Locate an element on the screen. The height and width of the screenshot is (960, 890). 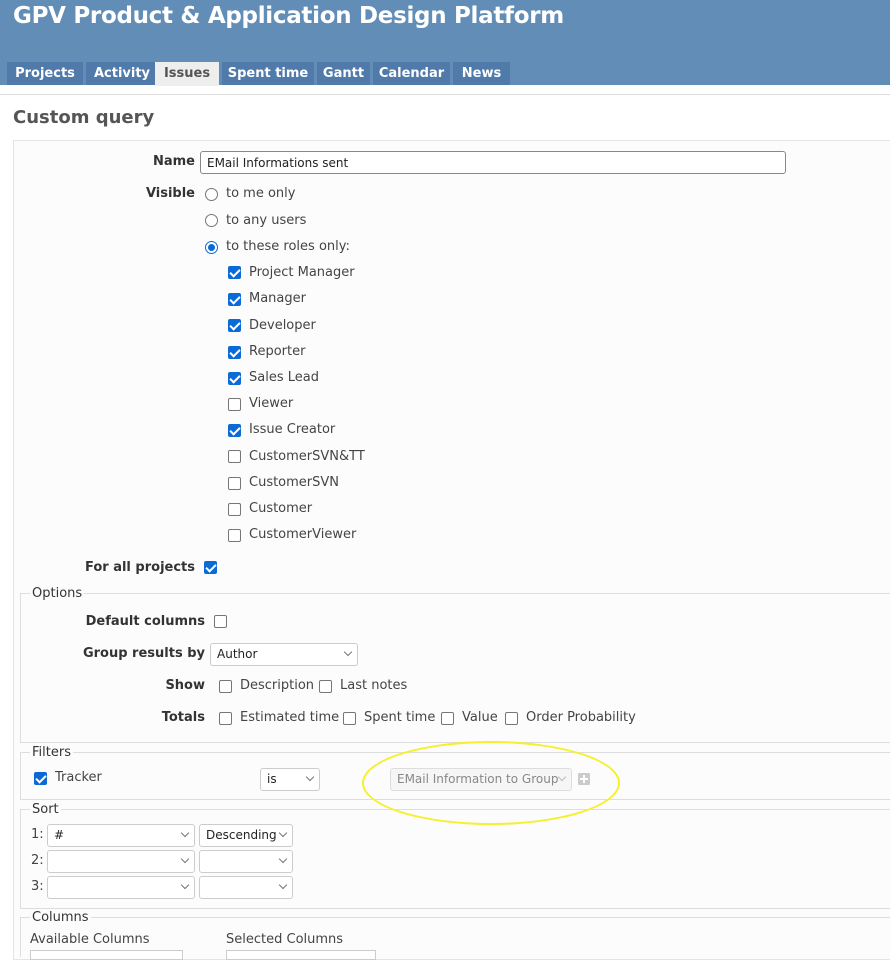
totals-value-label: Value is located at coordinates (480, 717).